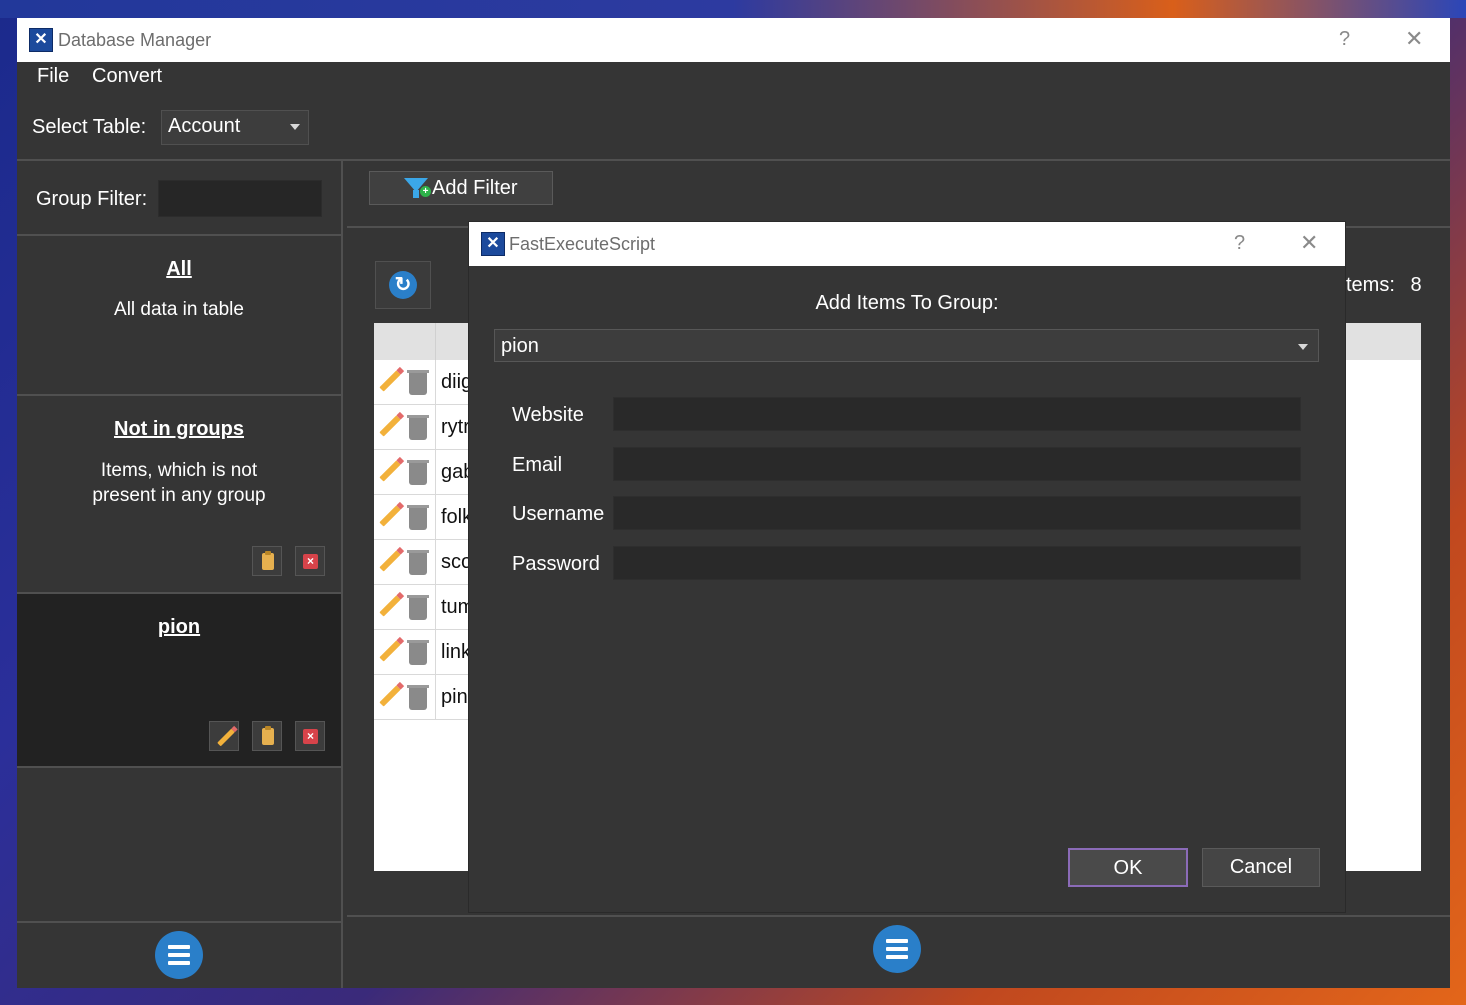 The height and width of the screenshot is (1005, 1466). Describe the element at coordinates (135, 40) in the screenshot. I see `window-title: Database Manager` at that location.